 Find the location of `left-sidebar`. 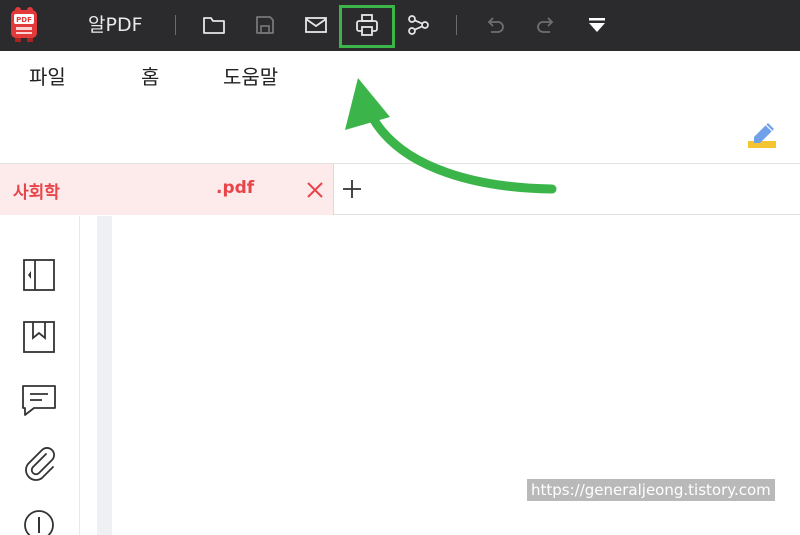

left-sidebar is located at coordinates (40, 375).